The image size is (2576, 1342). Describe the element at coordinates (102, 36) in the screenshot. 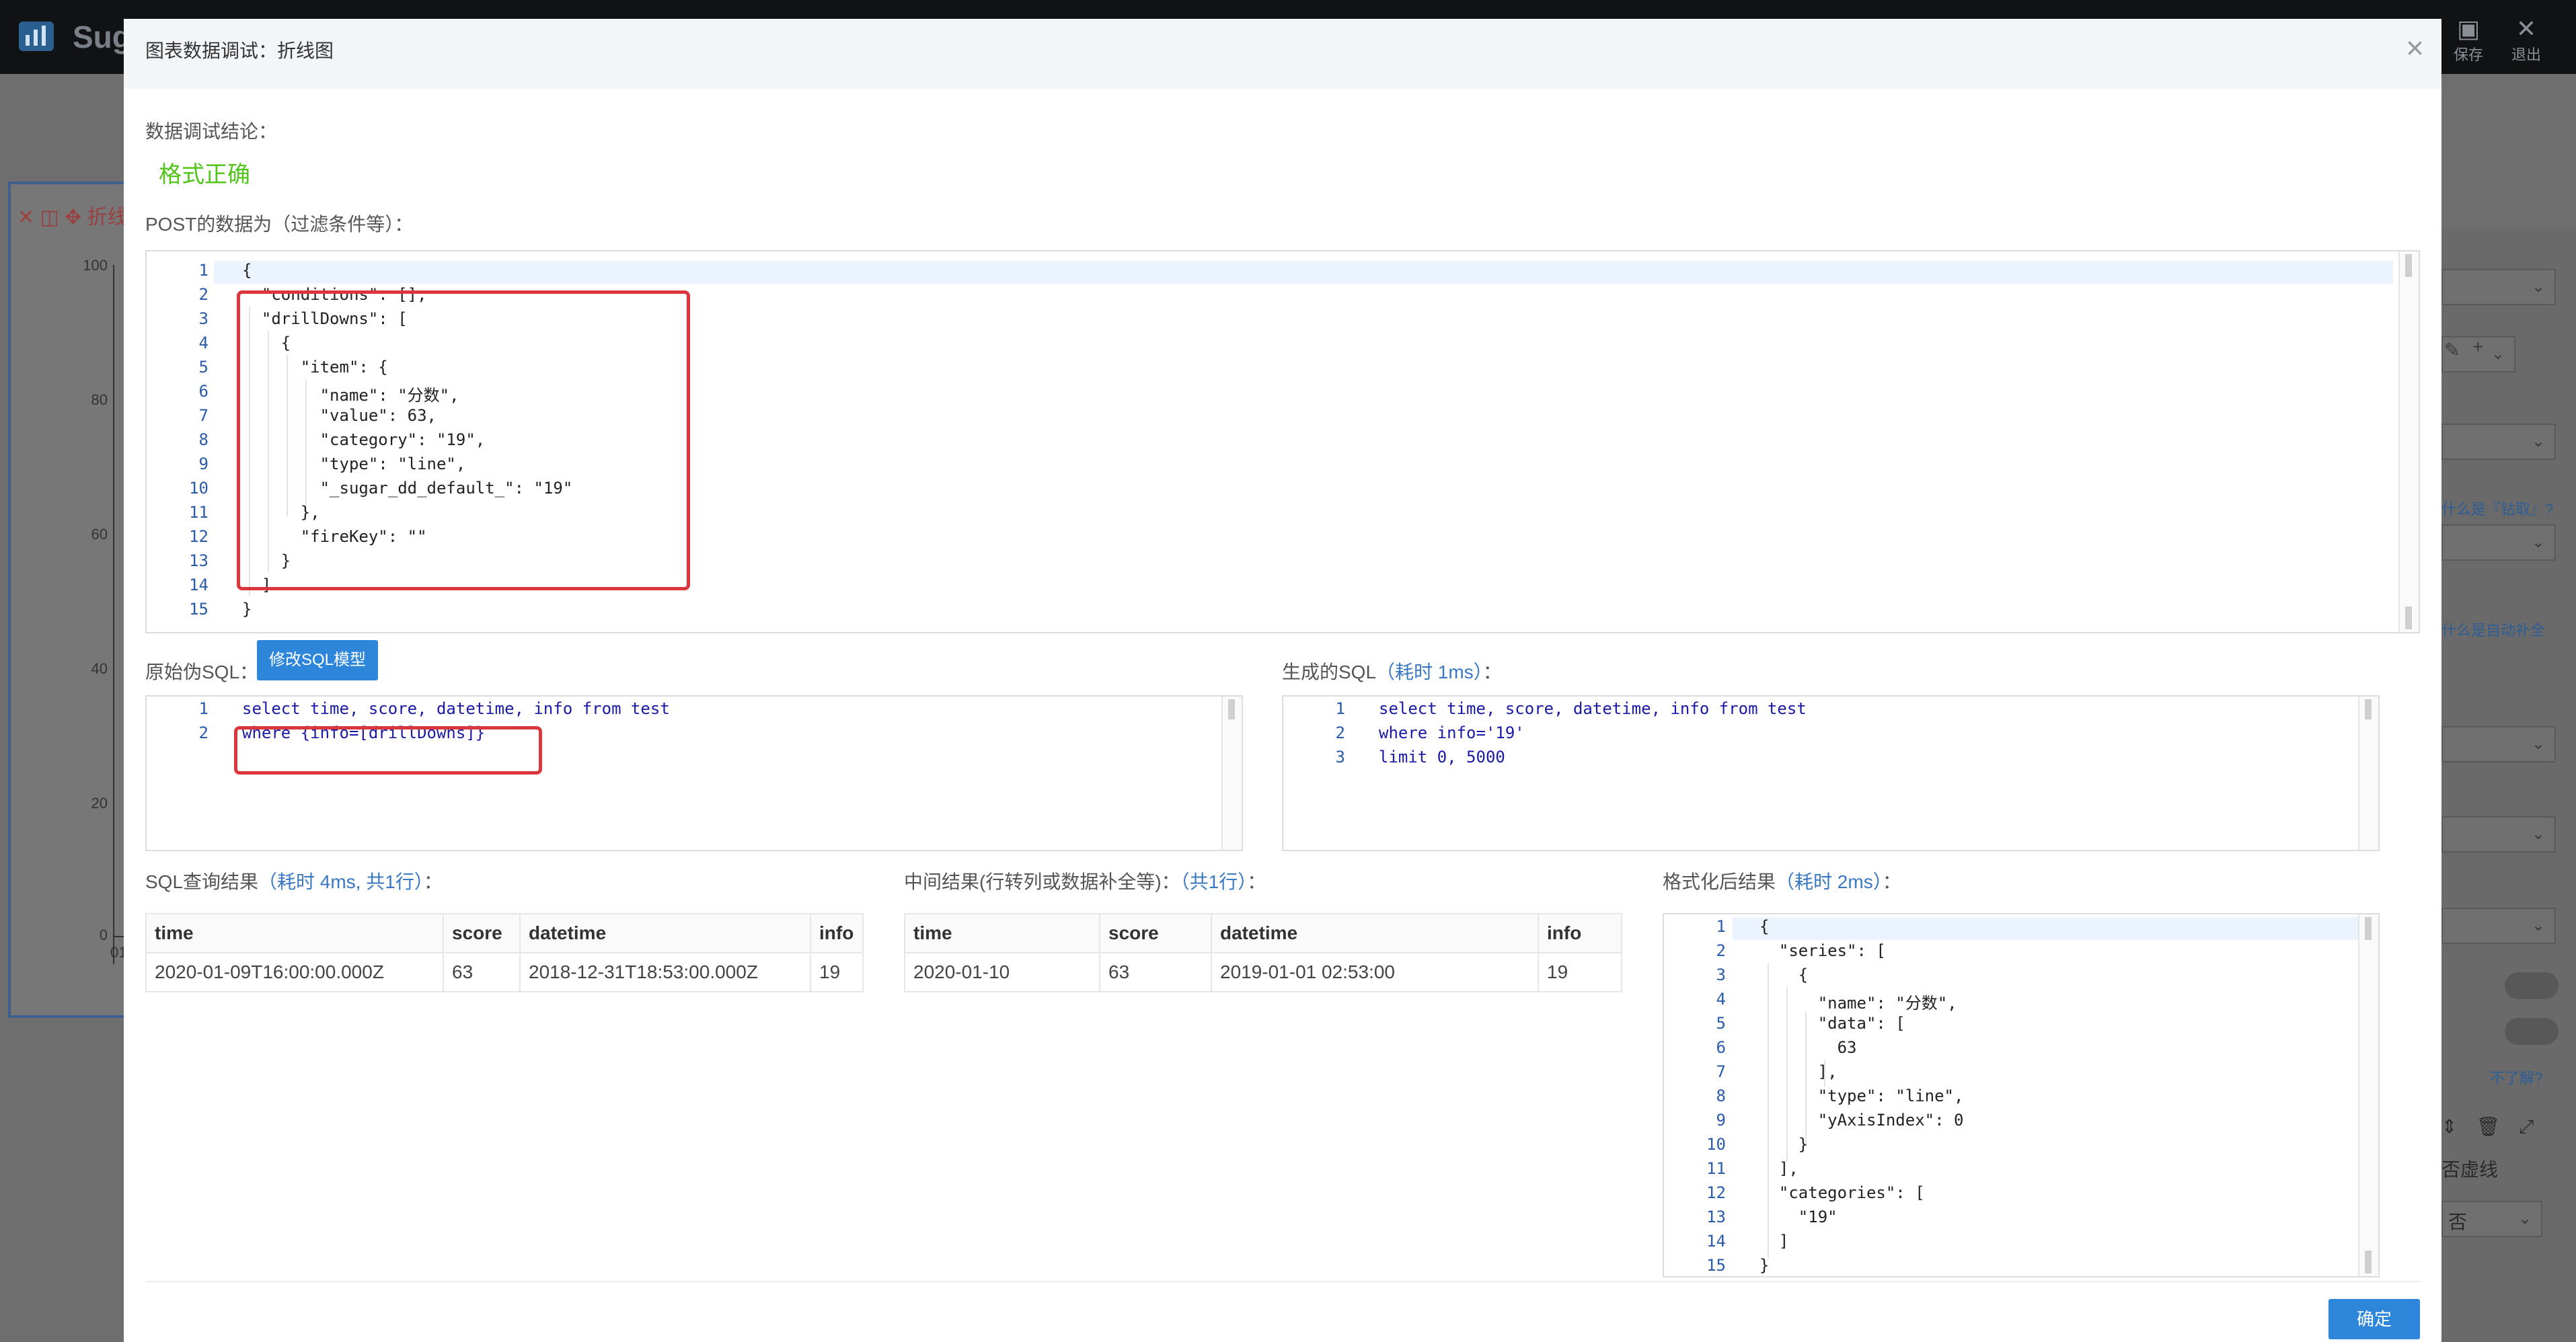

I see `logo-text: Sug` at that location.